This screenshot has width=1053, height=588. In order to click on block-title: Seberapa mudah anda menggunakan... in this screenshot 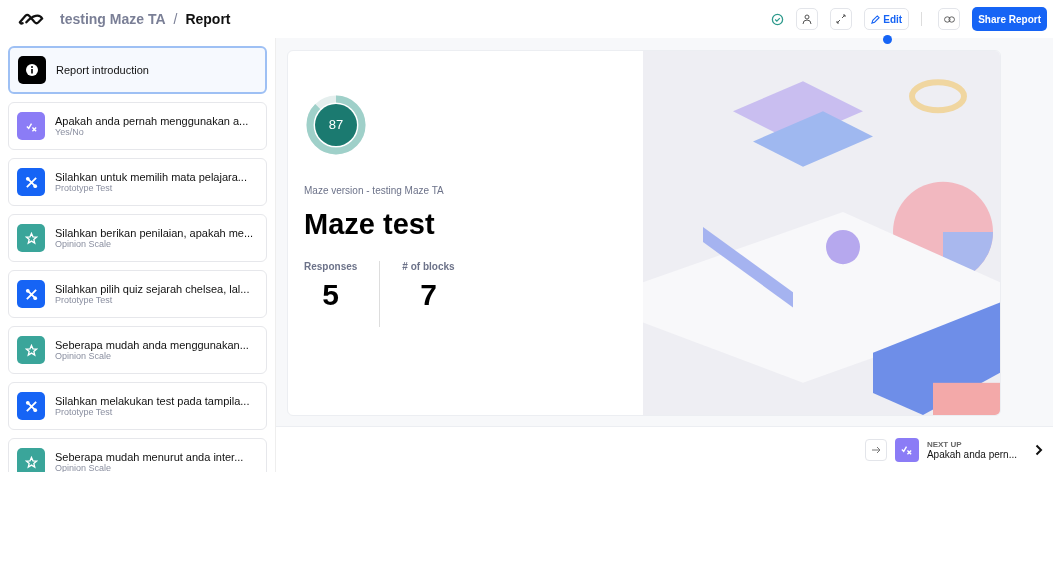, I will do `click(152, 345)`.